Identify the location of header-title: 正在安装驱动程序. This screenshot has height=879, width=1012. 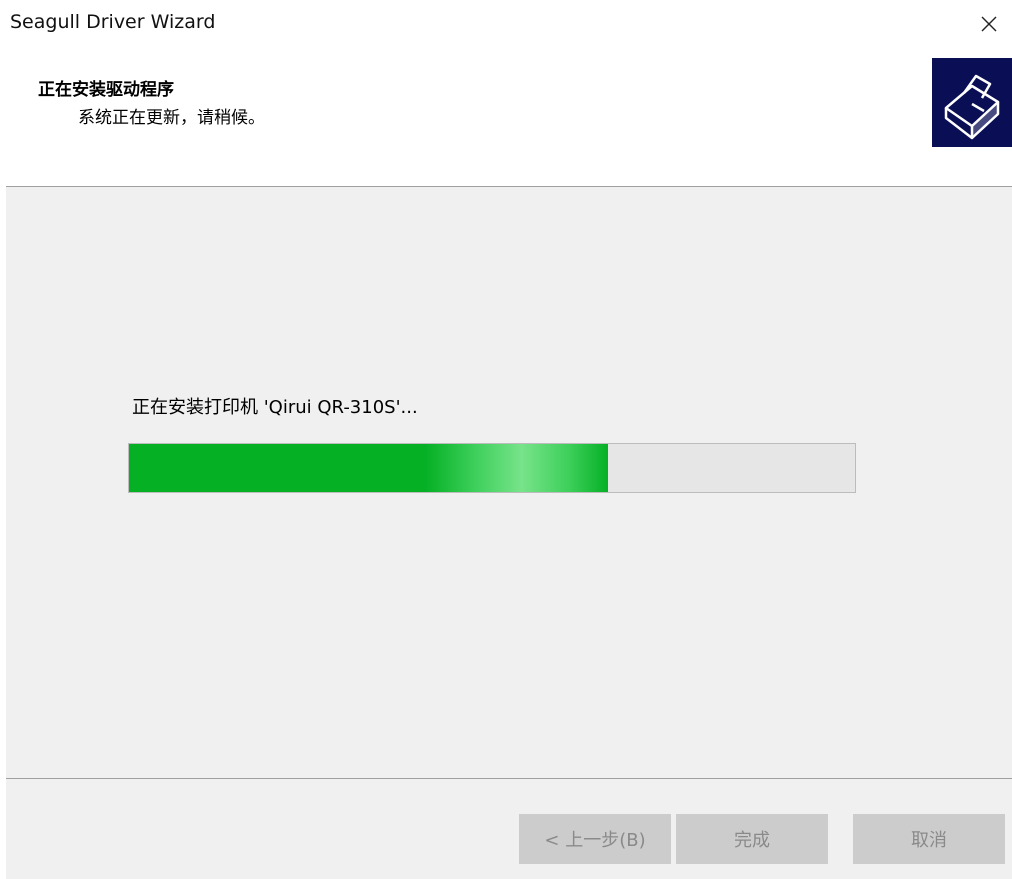
(106, 90).